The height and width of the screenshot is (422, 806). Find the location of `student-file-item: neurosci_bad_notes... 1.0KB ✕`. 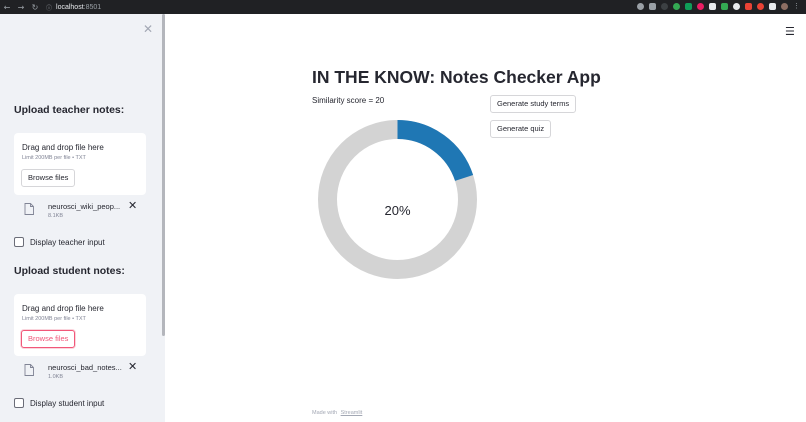

student-file-item: neurosci_bad_notes... 1.0KB ✕ is located at coordinates (83, 371).